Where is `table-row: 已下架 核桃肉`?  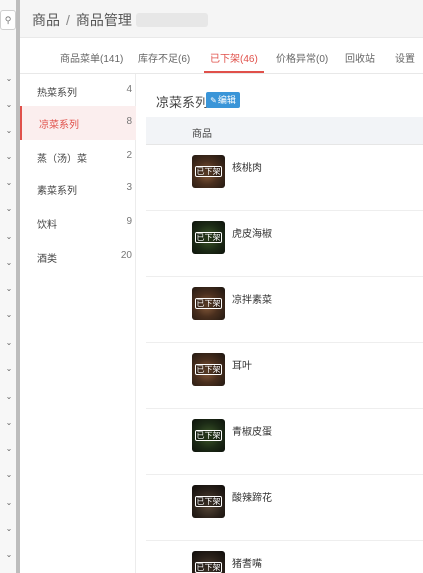
table-row: 已下架 核桃肉 is located at coordinates (284, 178).